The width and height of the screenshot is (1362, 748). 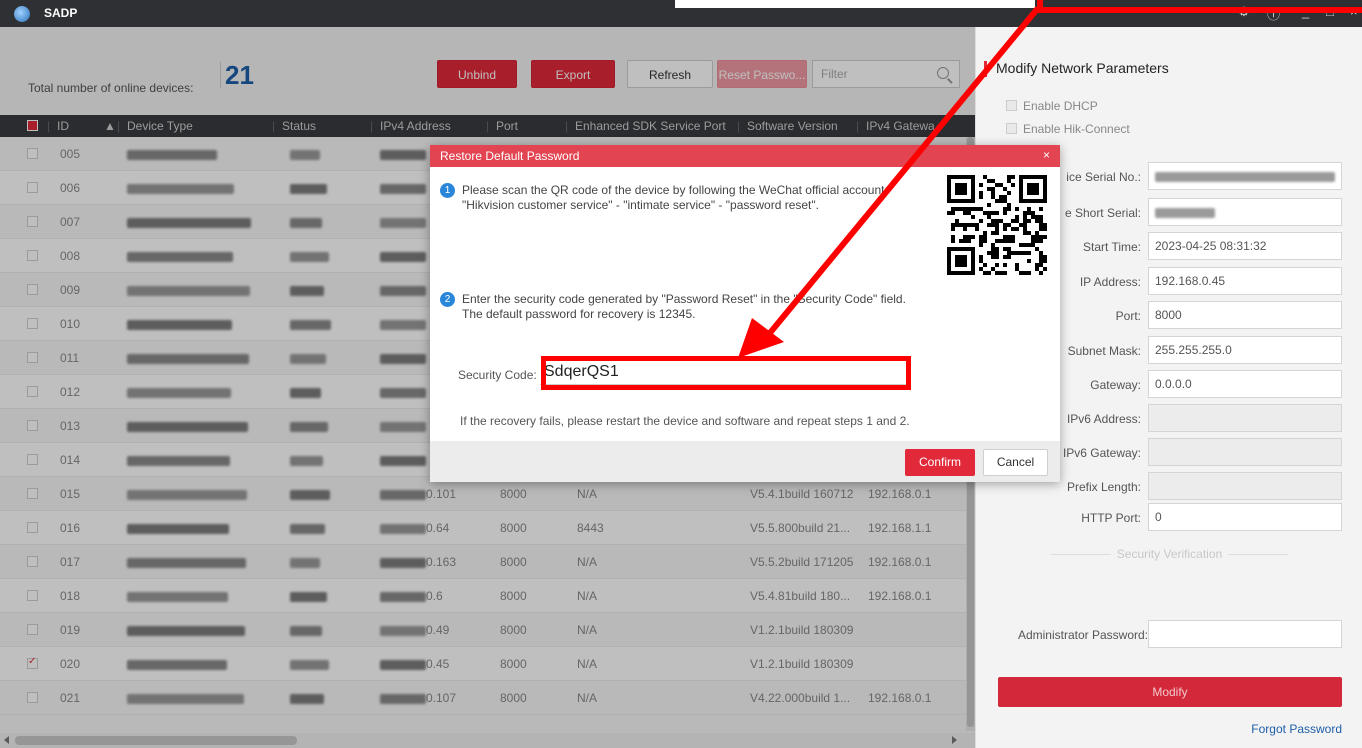 I want to click on close-window-icon: ×, so click(x=1354, y=11).